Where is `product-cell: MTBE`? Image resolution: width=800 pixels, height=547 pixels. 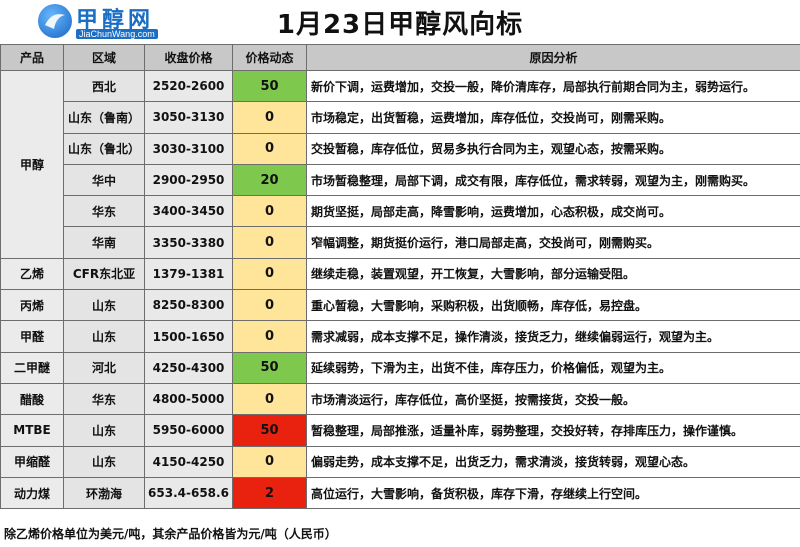
product-cell: MTBE is located at coordinates (32, 430).